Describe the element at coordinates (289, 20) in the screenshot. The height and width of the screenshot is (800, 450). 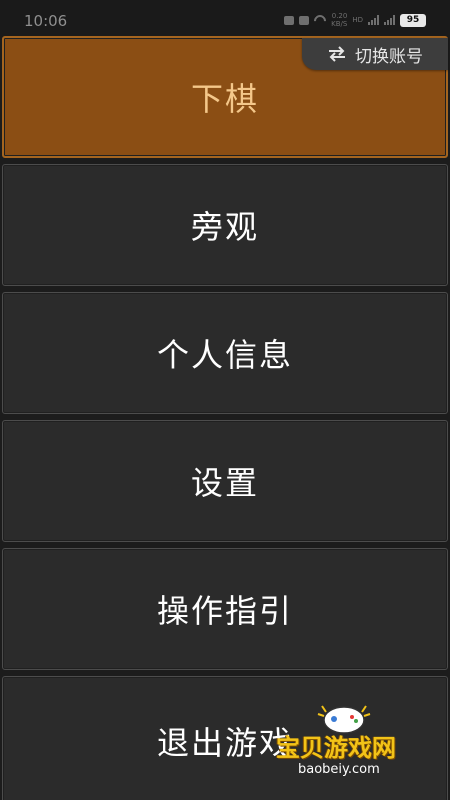
I see `notification-icon` at that location.